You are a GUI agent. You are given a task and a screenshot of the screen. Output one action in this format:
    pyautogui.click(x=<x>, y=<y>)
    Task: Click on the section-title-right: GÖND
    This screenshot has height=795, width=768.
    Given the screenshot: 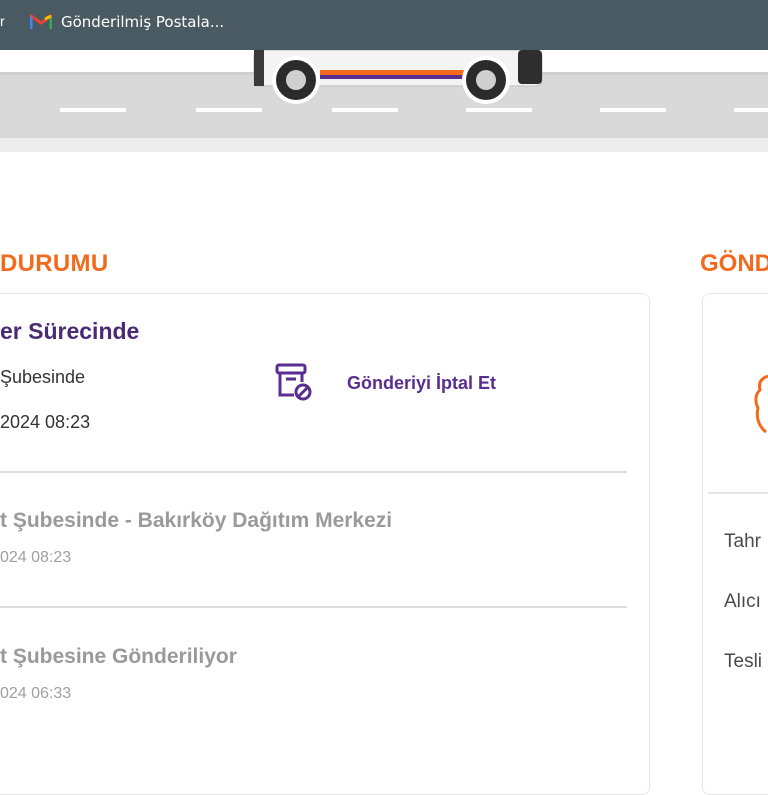 What is the action you would take?
    pyautogui.click(x=734, y=263)
    